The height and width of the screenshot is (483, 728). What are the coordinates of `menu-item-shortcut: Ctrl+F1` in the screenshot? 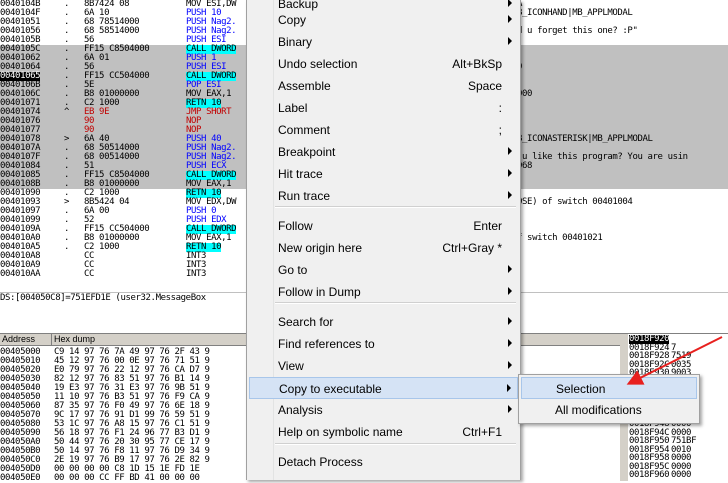 It's located at (482, 432).